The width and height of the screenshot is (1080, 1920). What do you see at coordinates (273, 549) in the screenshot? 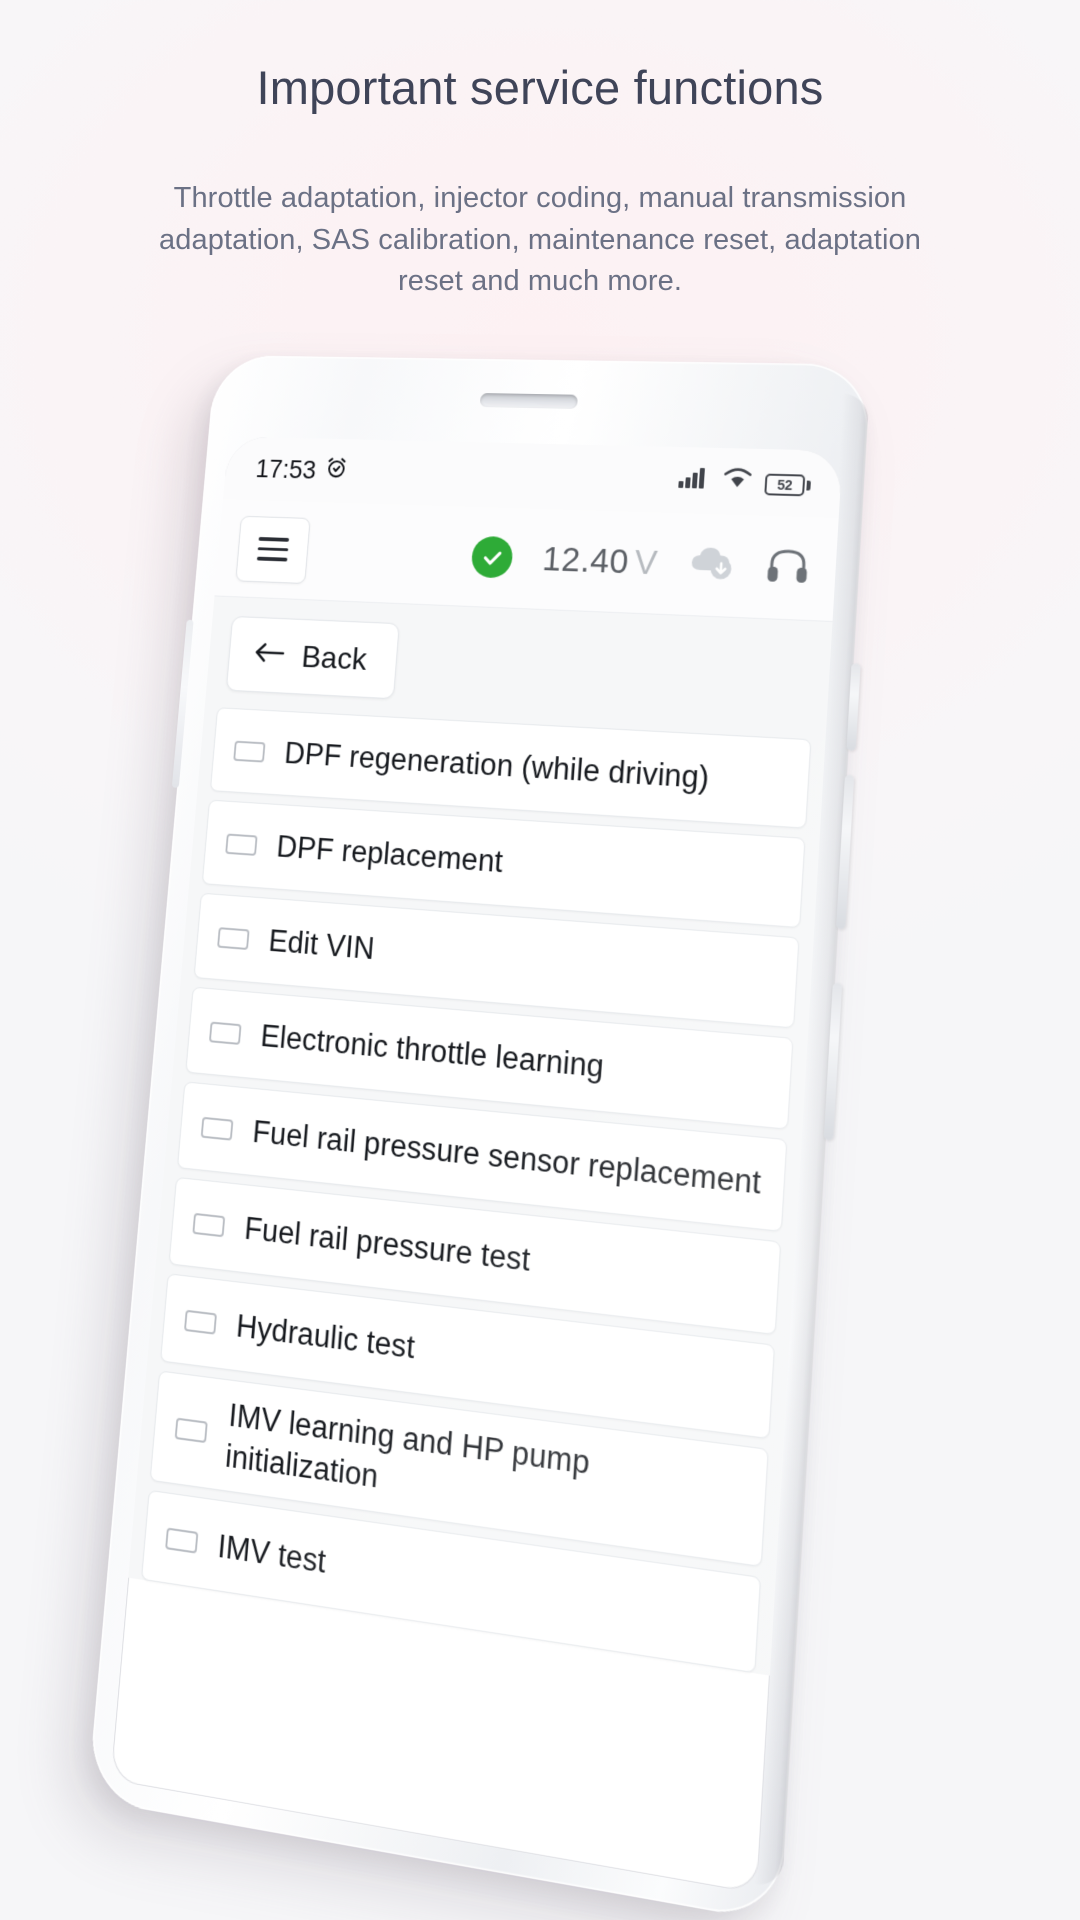
I see `hamburger-menu-icon` at bounding box center [273, 549].